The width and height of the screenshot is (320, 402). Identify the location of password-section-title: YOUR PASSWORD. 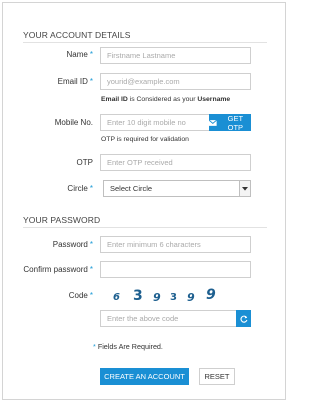
(62, 220).